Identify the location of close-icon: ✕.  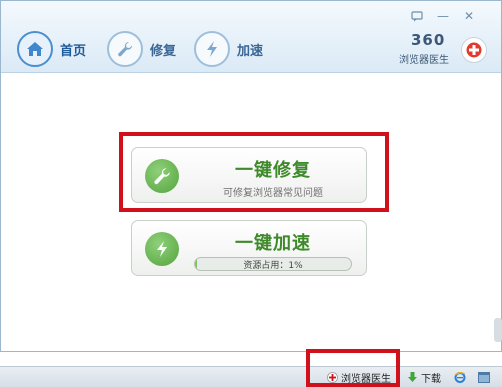
(469, 16).